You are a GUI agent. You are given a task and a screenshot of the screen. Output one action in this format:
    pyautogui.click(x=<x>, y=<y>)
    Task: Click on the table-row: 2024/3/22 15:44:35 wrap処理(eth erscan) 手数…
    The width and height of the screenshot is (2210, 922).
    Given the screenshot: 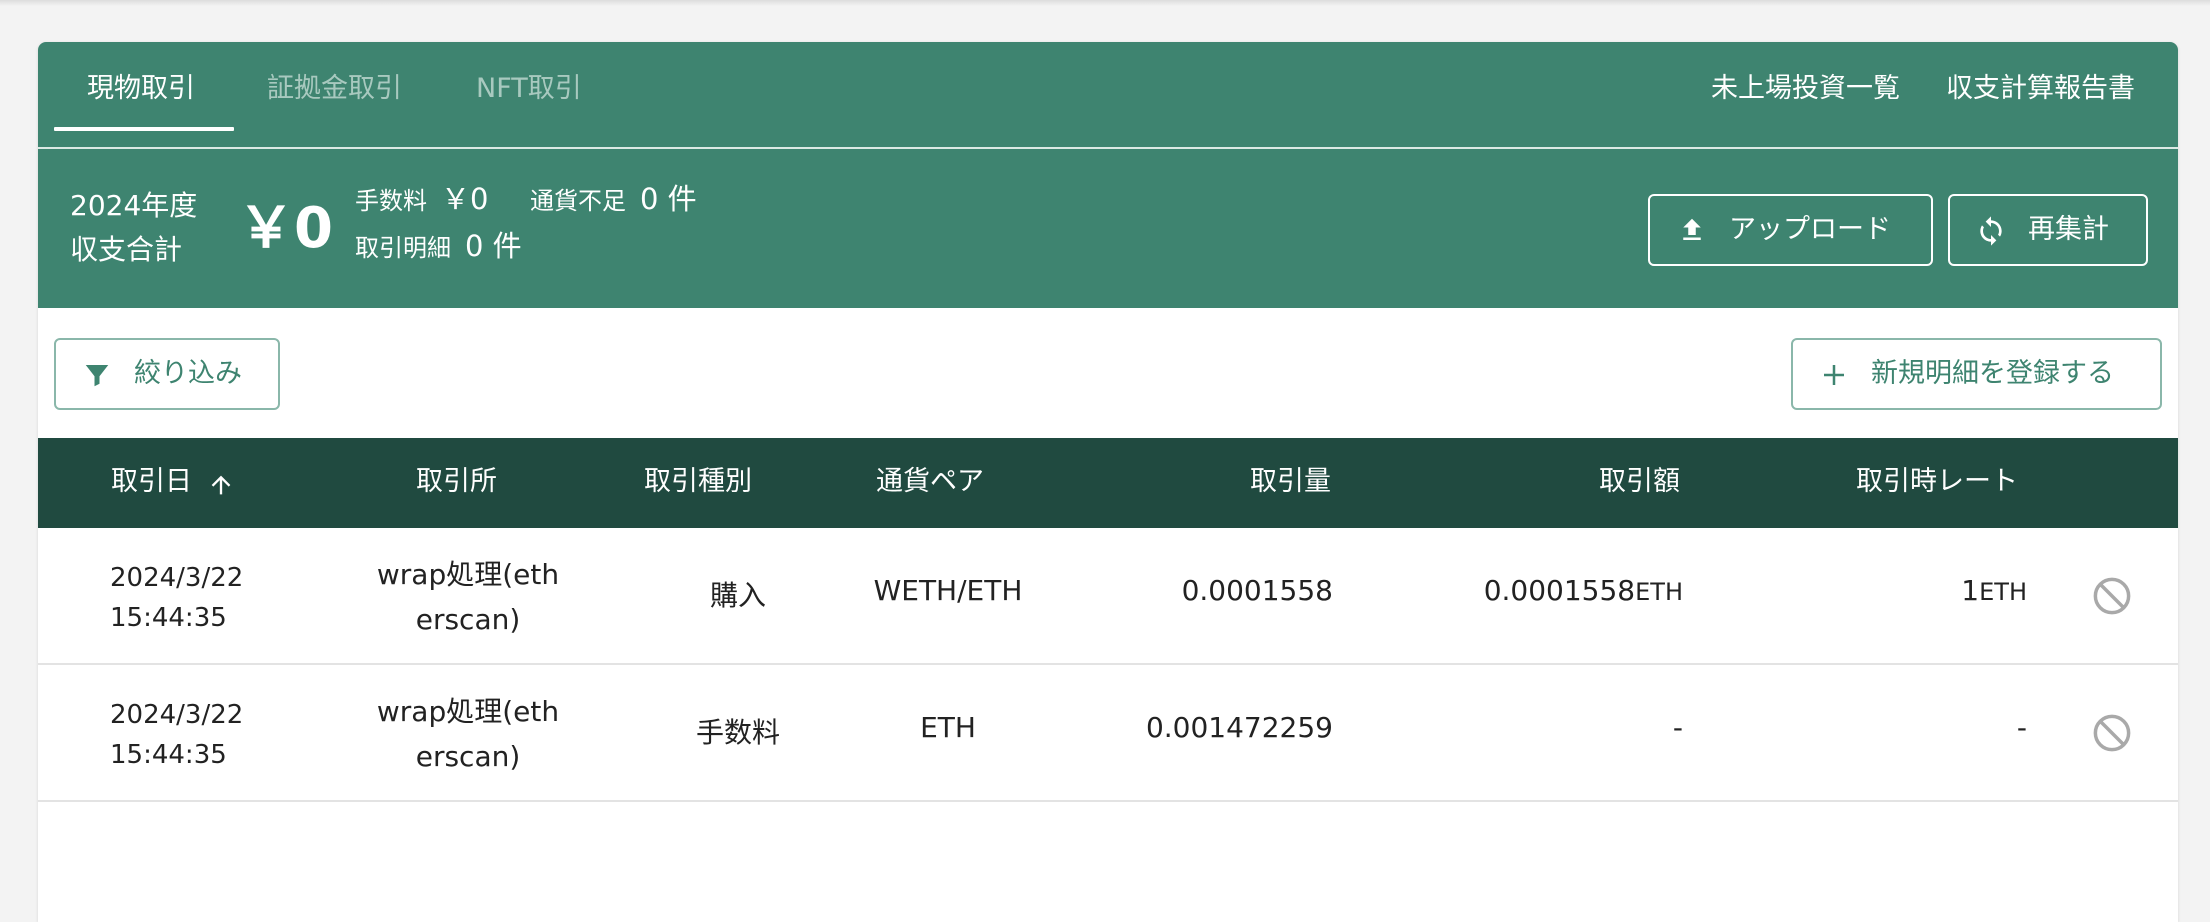 What is the action you would take?
    pyautogui.click(x=1108, y=733)
    